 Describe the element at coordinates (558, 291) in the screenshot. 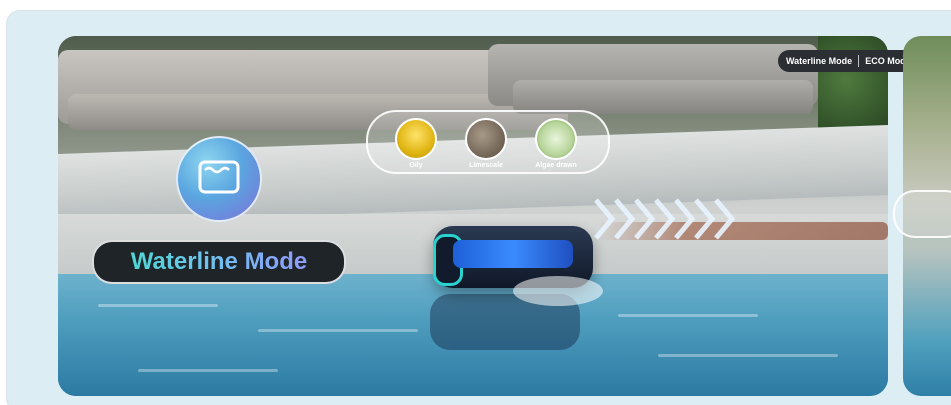

I see `water-splash` at that location.